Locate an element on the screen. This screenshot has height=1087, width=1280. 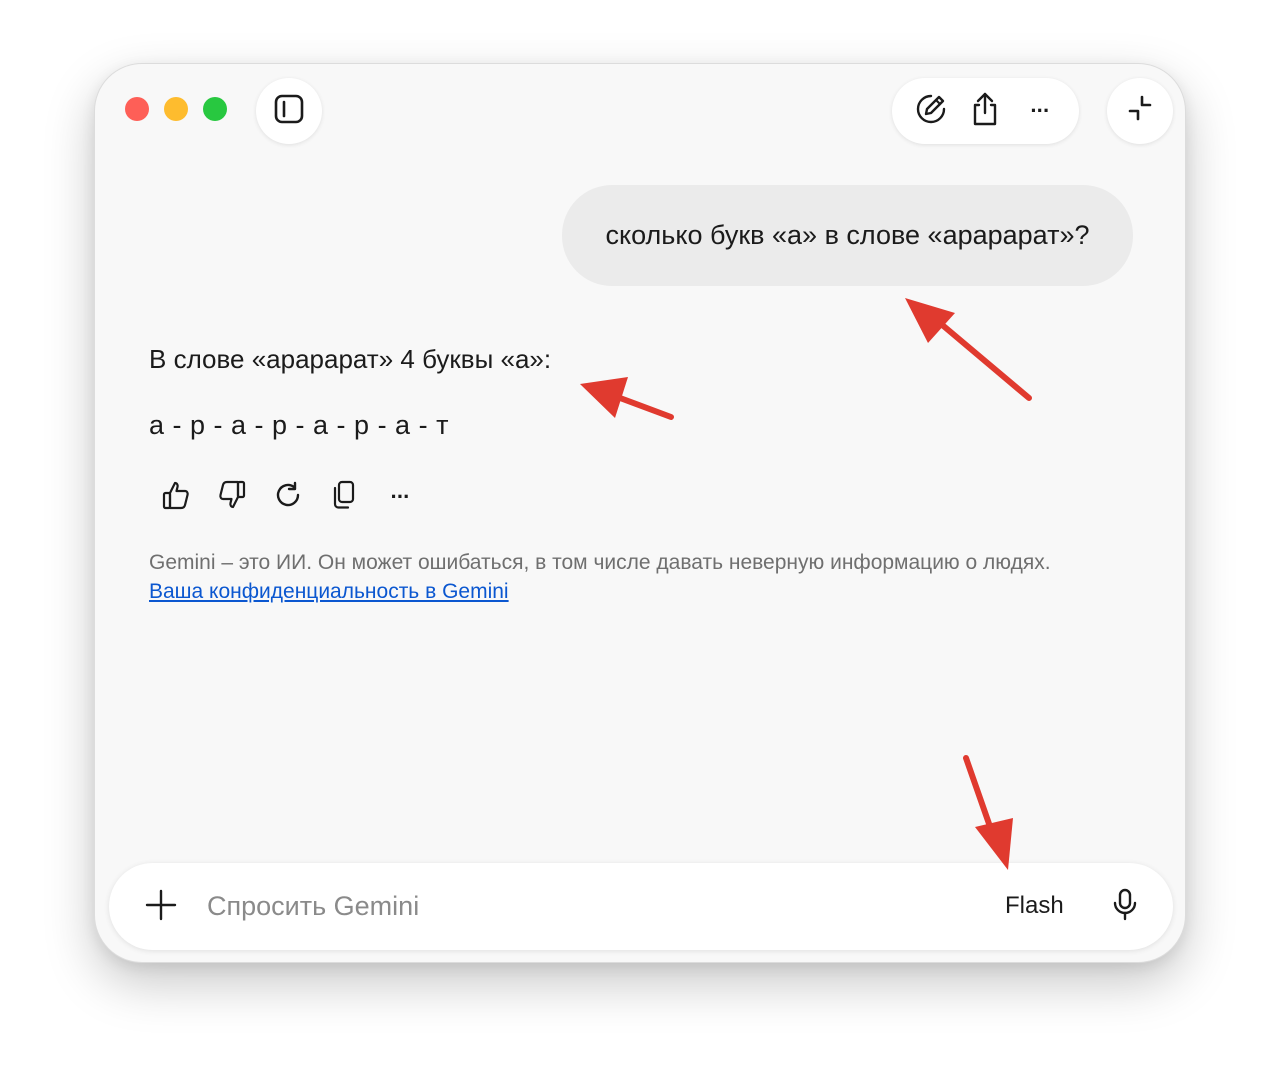
thumbs-up-icon is located at coordinates (176, 497).